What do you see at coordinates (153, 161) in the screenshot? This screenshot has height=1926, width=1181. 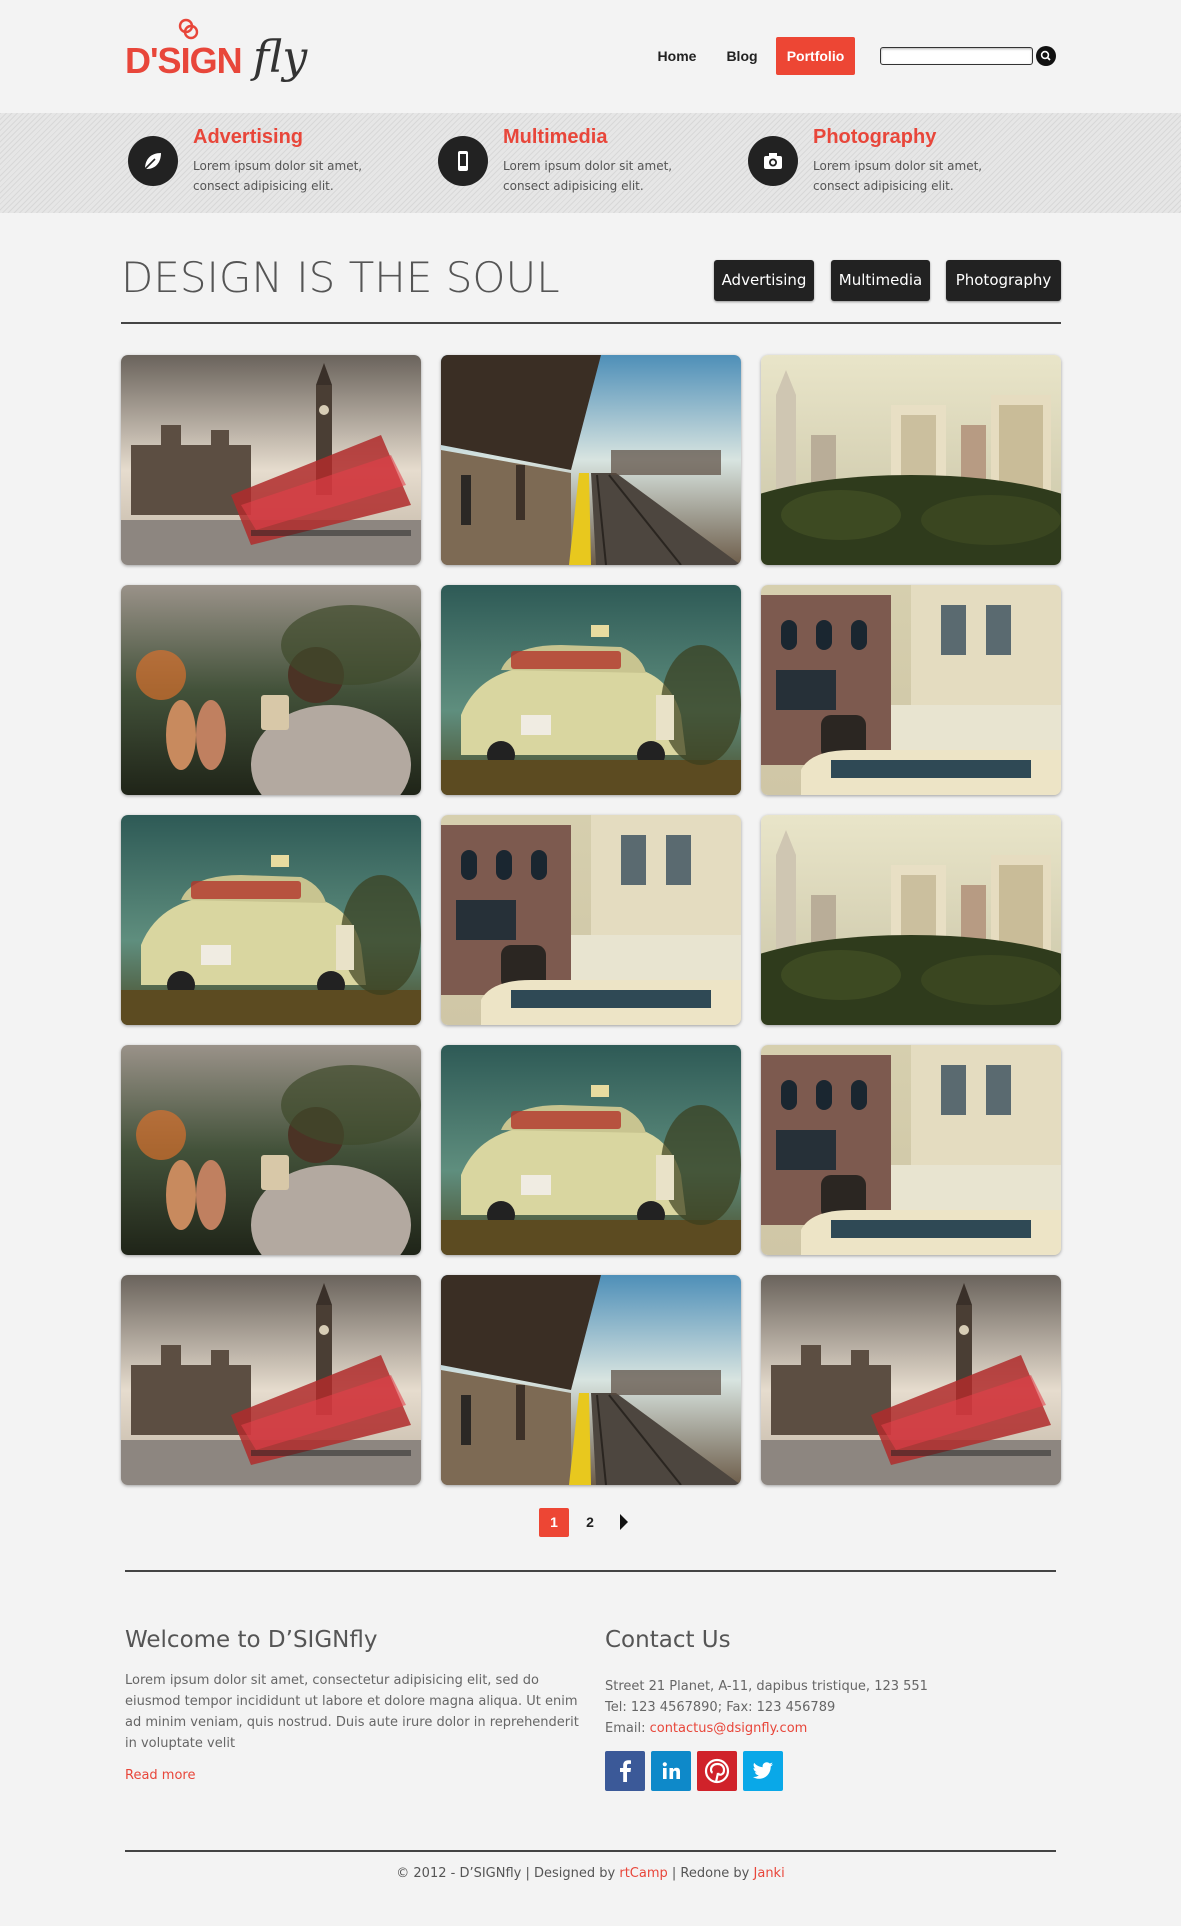 I see `leaf-icon` at bounding box center [153, 161].